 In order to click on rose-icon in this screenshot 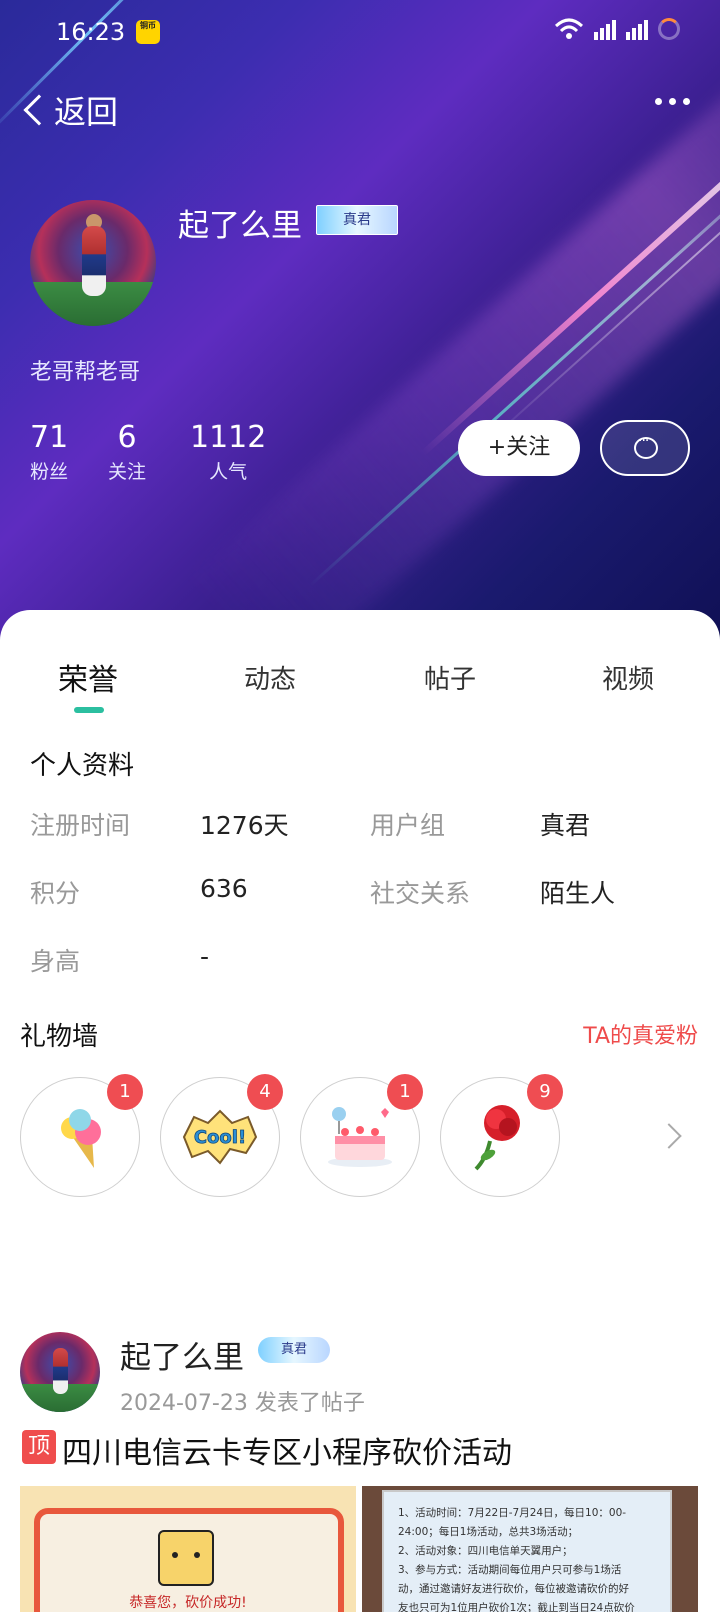, I will do `click(497, 1138)`.